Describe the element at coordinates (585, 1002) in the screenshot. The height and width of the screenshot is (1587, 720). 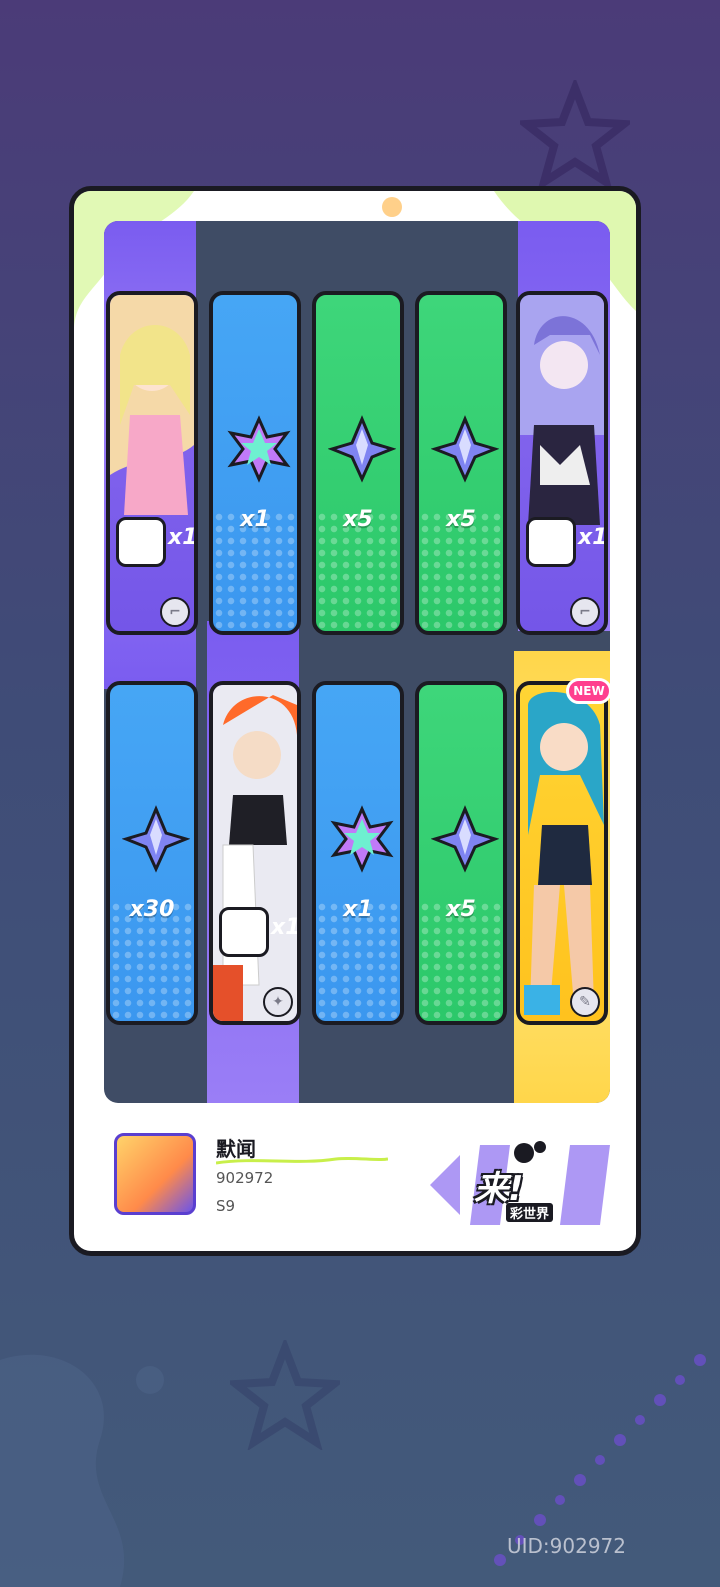
I see `brush-icon: ✎` at that location.